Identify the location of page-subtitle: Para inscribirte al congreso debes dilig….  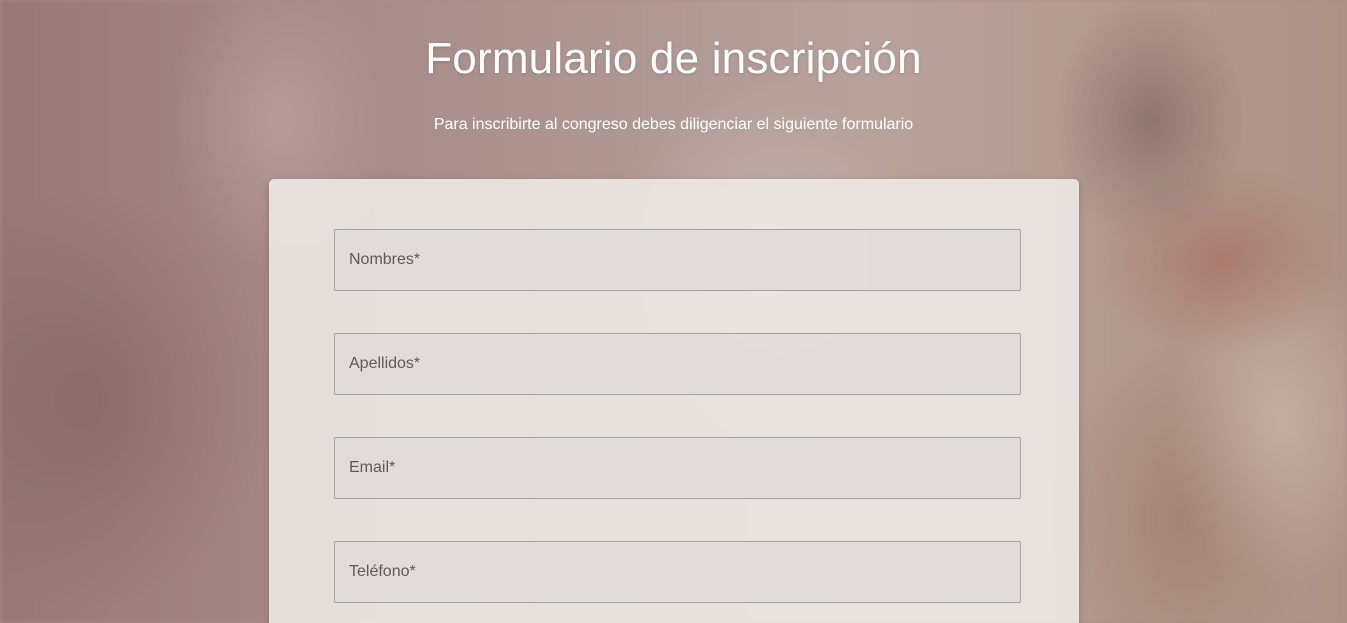
(673, 124).